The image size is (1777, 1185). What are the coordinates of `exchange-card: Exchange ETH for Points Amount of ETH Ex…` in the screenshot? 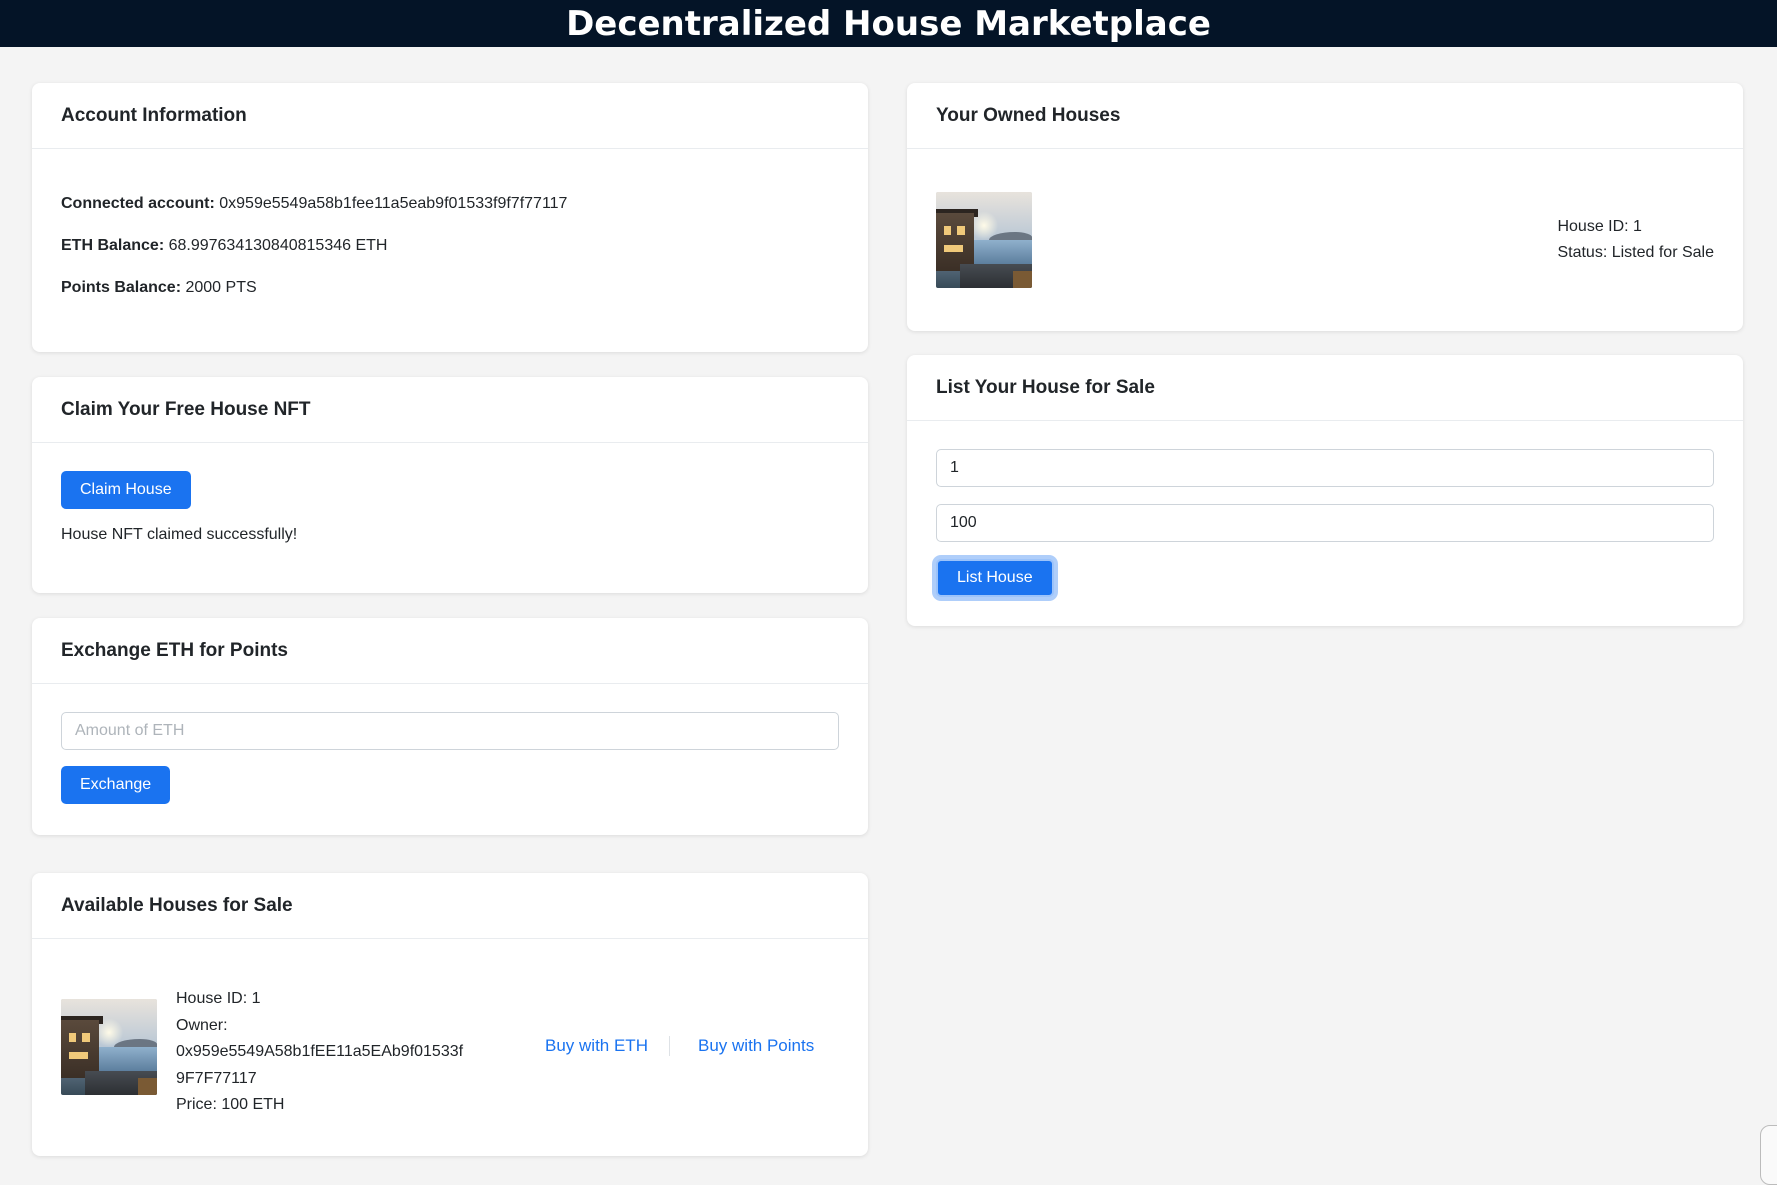 It's located at (450, 726).